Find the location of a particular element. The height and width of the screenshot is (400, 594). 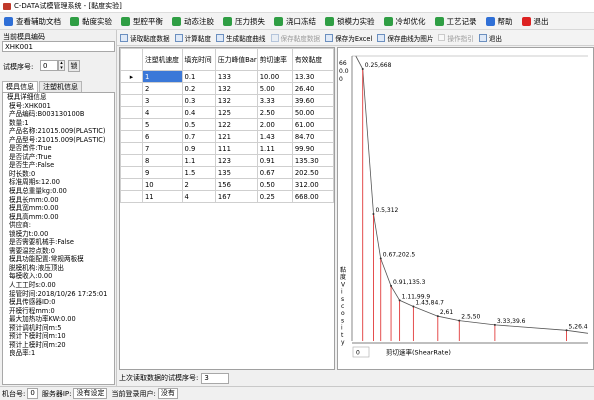

table-cell: 26.40 is located at coordinates (313, 88).